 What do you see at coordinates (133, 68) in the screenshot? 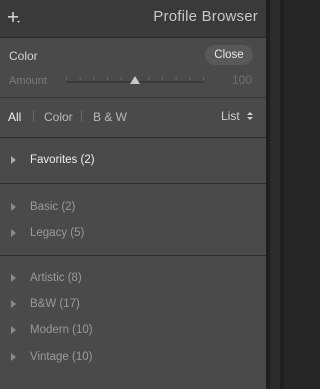
I see `profile-amount-section: Color Close Amount 100` at bounding box center [133, 68].